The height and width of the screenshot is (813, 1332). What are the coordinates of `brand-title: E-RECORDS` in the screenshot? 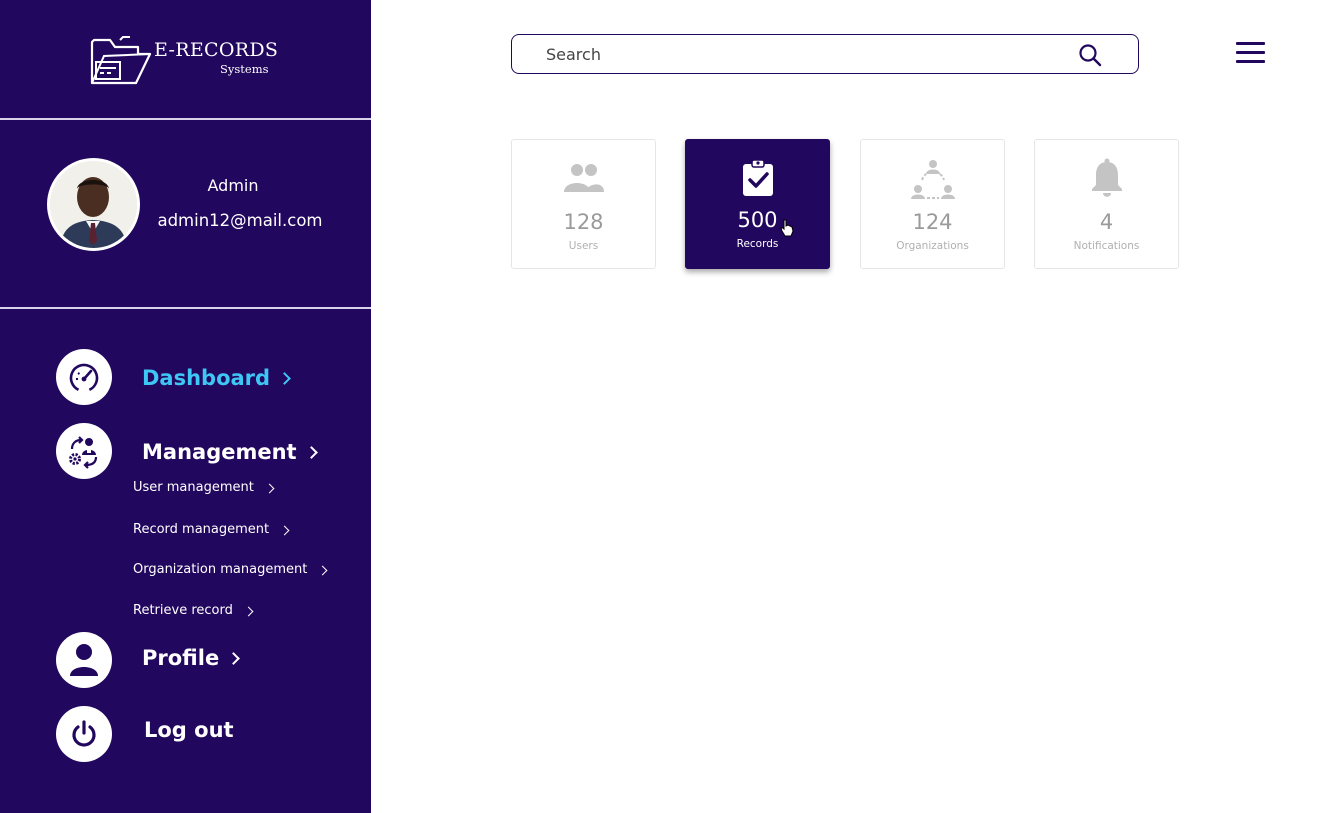 It's located at (216, 50).